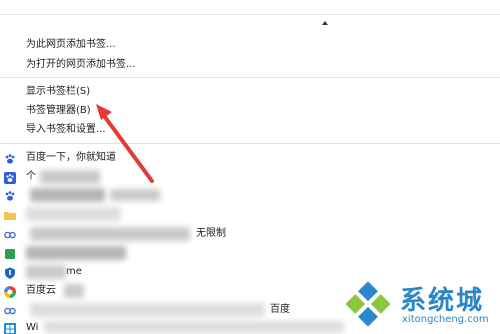  Describe the element at coordinates (31, 176) in the screenshot. I see `bookmark-label: 个` at that location.